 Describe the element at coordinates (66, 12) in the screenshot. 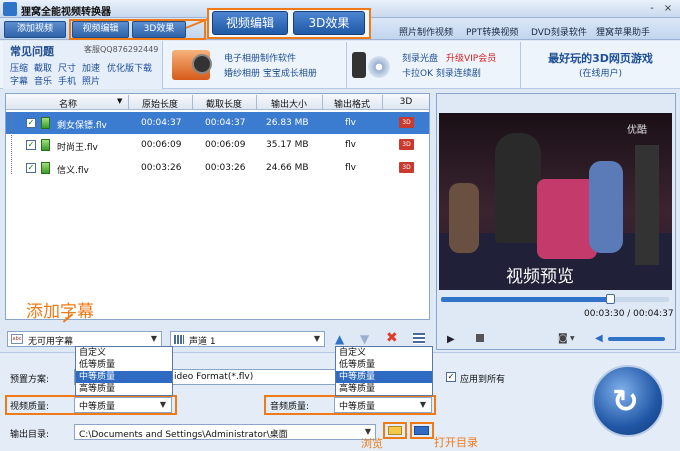

I see `window-title: 狸窝全能视频转换器` at that location.